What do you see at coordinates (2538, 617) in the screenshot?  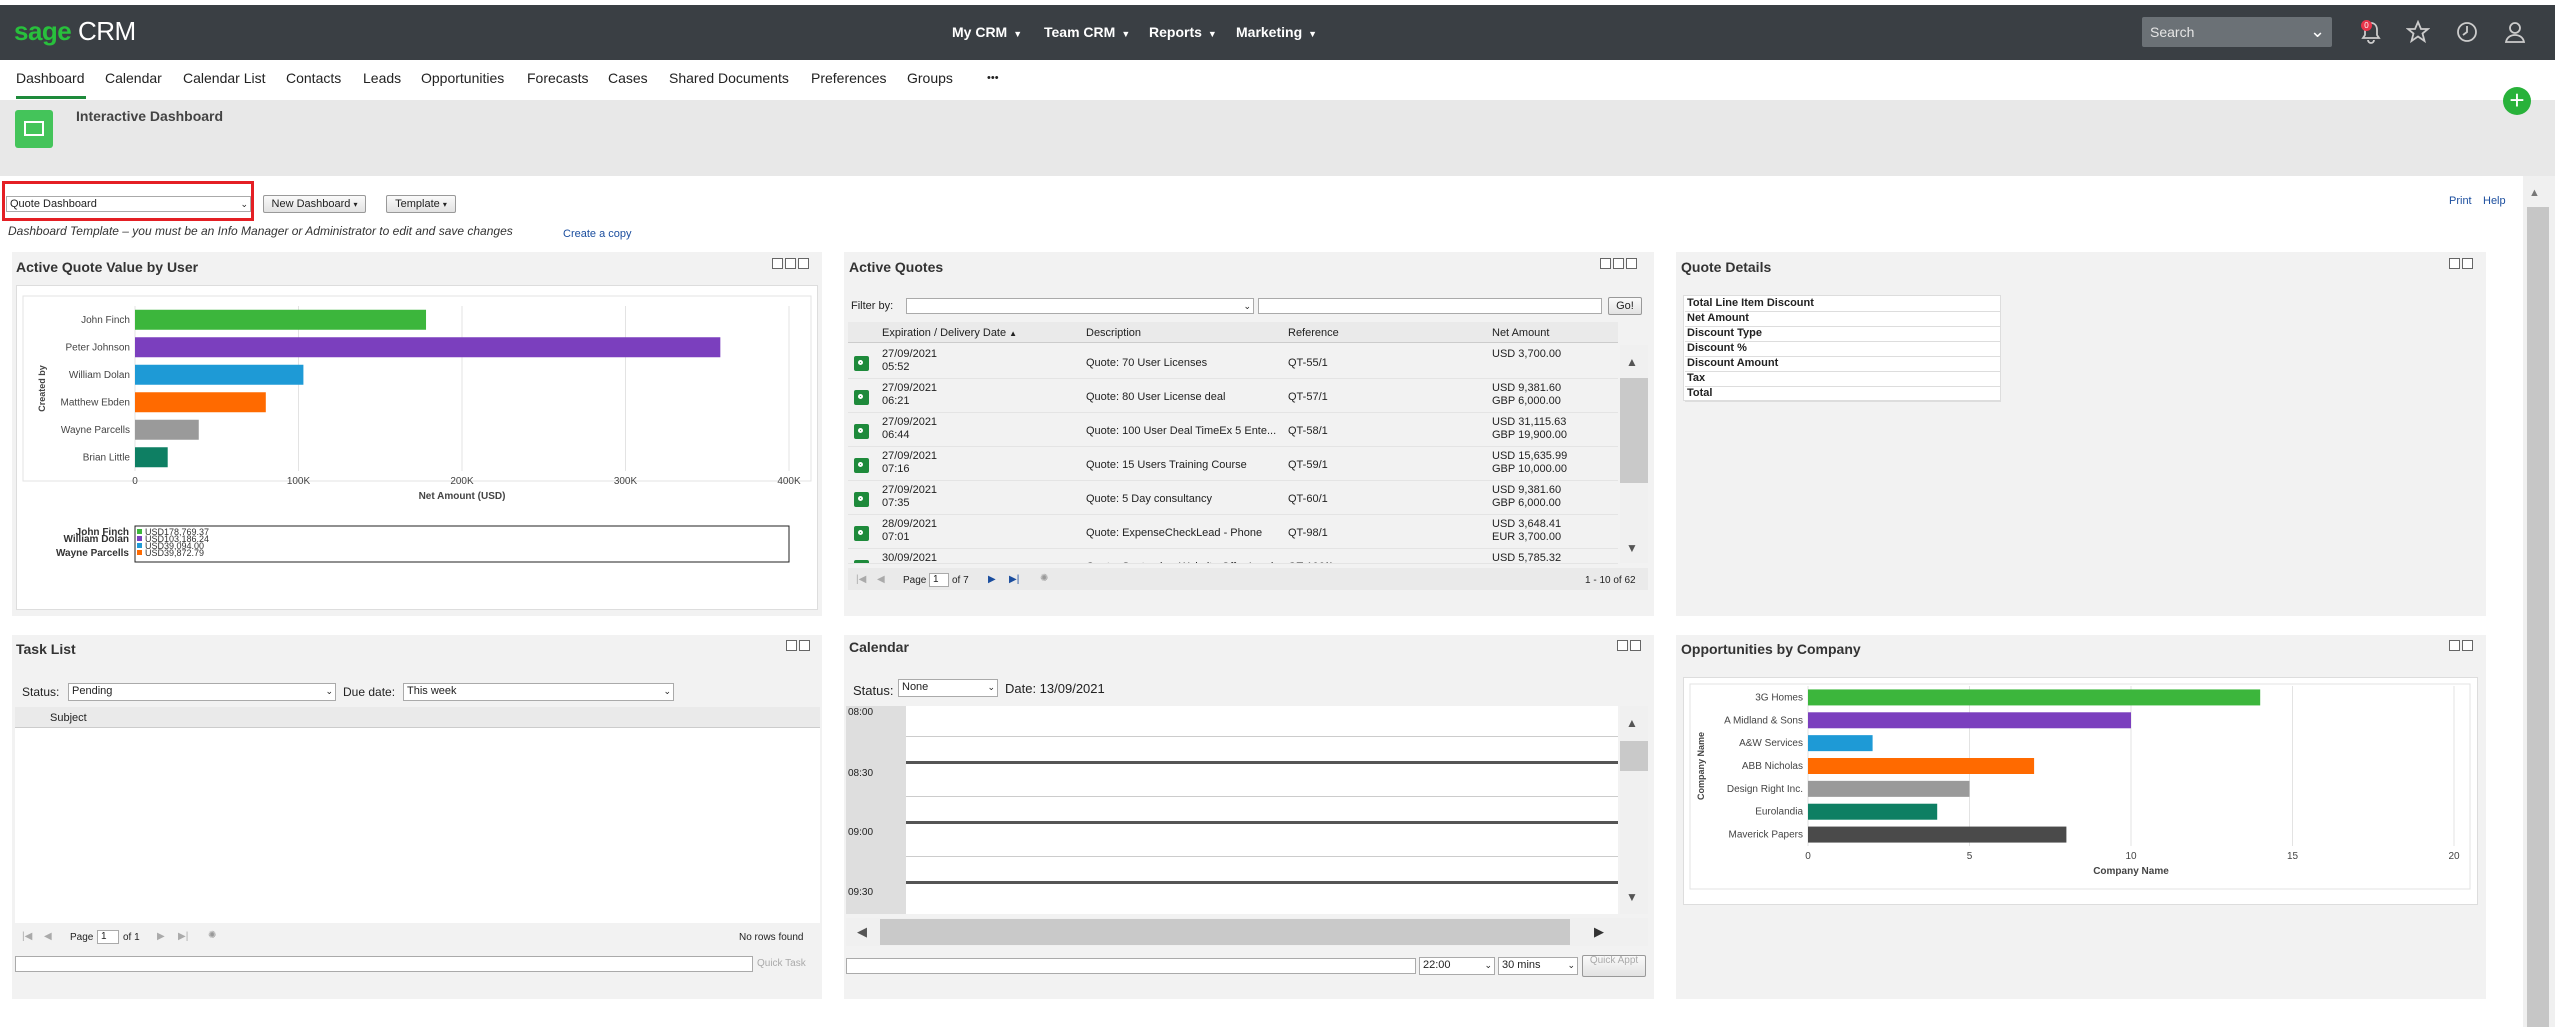 I see `page-scrollbar-thumb` at bounding box center [2538, 617].